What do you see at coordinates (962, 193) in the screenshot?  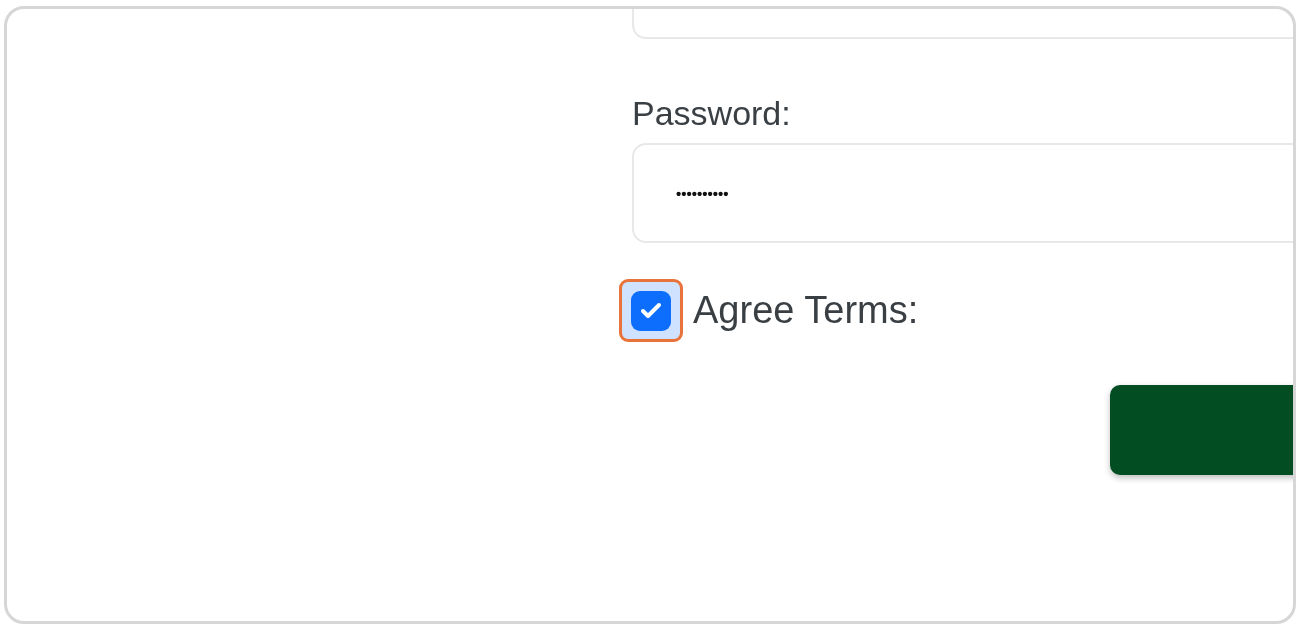 I see `password-field: ••••••••••` at bounding box center [962, 193].